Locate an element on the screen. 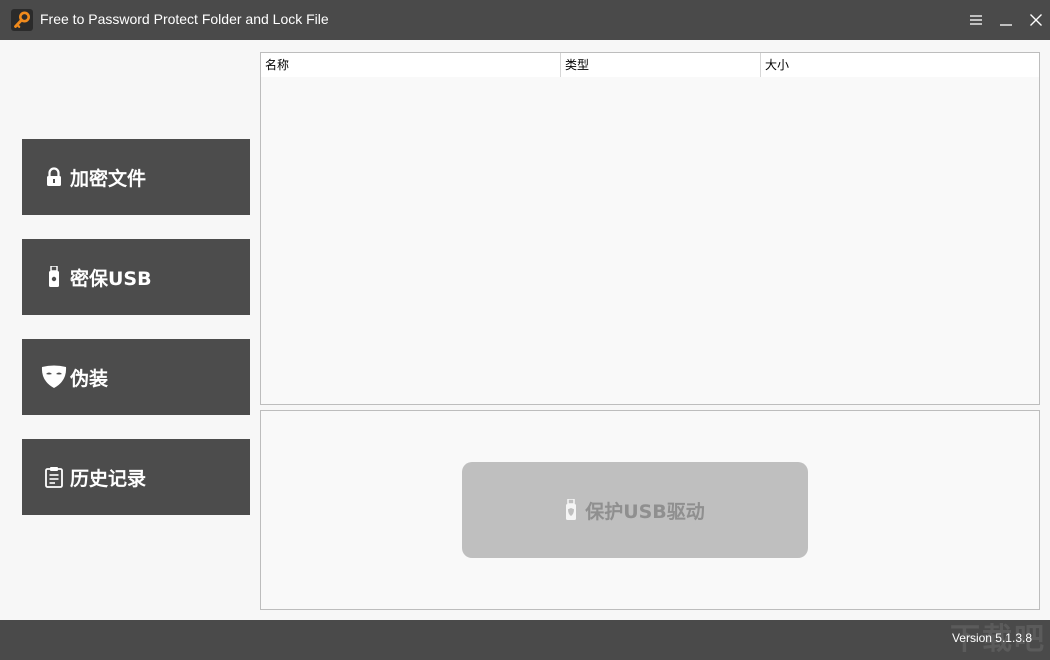 This screenshot has width=1050, height=660. column-header-type: 类型 is located at coordinates (661, 65).